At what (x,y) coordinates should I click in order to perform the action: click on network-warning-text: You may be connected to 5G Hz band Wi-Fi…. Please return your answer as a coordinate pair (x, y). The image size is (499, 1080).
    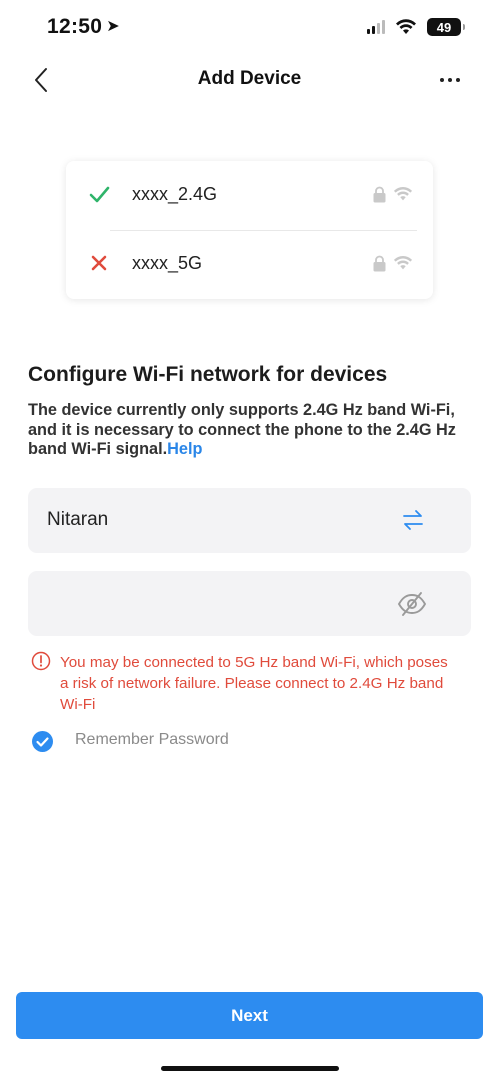
    Looking at the image, I should click on (254, 683).